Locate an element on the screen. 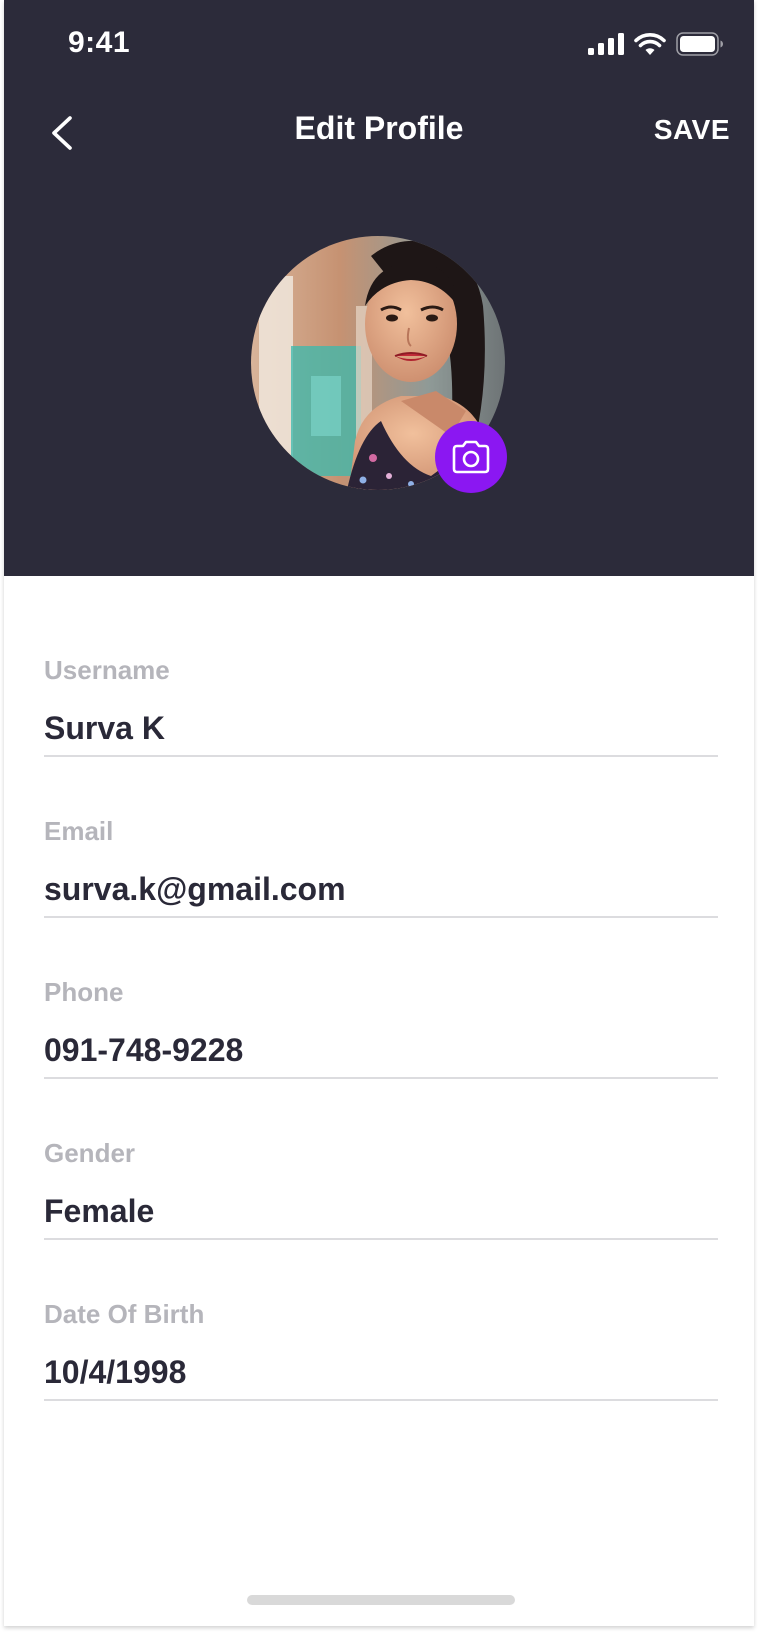  gender-input is located at coordinates (381, 1211).